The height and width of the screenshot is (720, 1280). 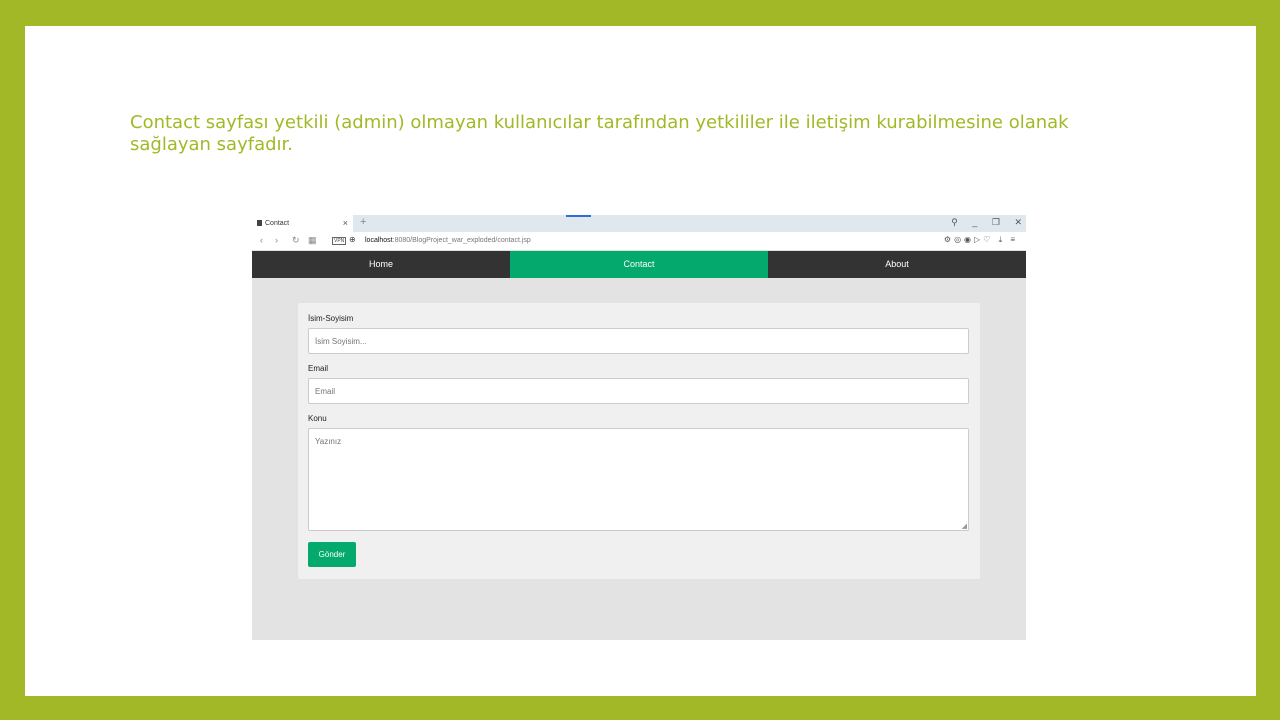 I want to click on site-navbar: Home Contact About, so click(x=639, y=264).